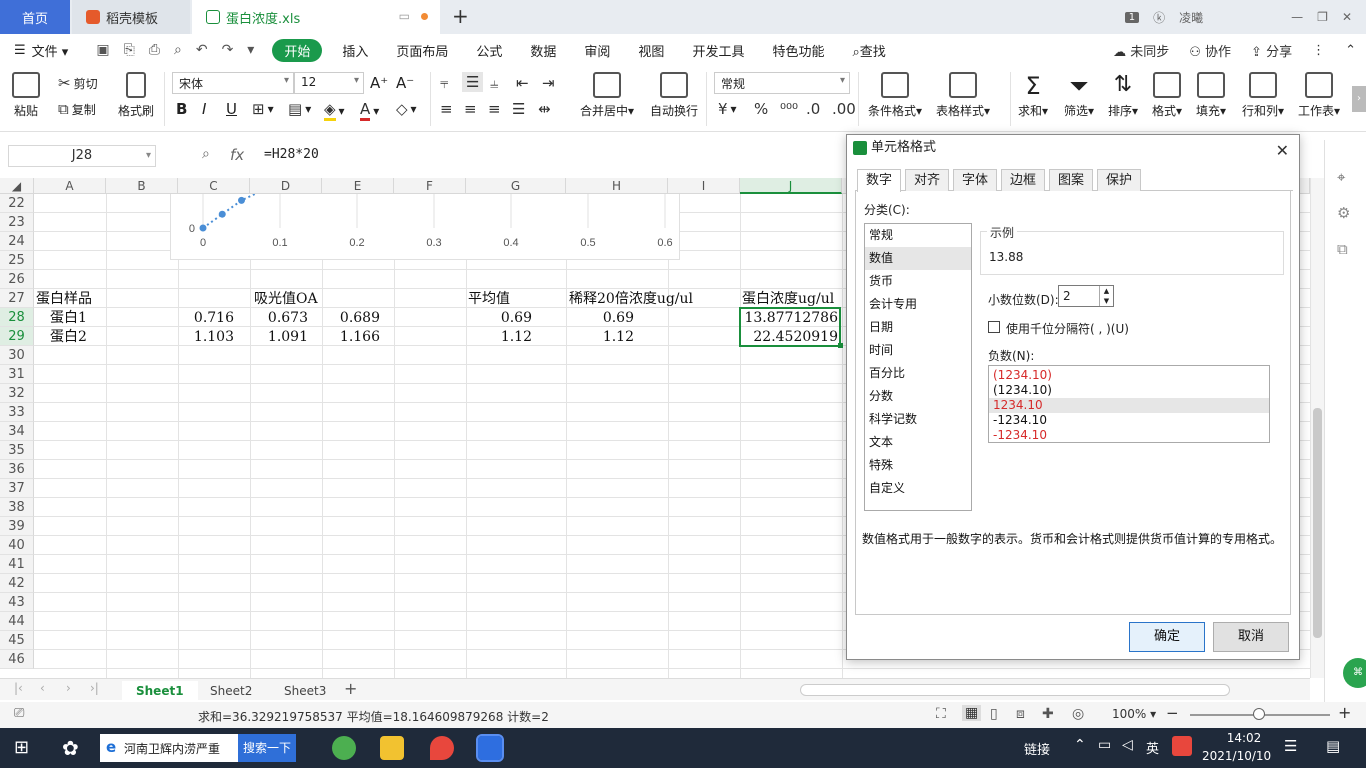 Image resolution: width=1366 pixels, height=768 pixels. Describe the element at coordinates (651, 50) in the screenshot. I see `menu-view: 视图` at that location.